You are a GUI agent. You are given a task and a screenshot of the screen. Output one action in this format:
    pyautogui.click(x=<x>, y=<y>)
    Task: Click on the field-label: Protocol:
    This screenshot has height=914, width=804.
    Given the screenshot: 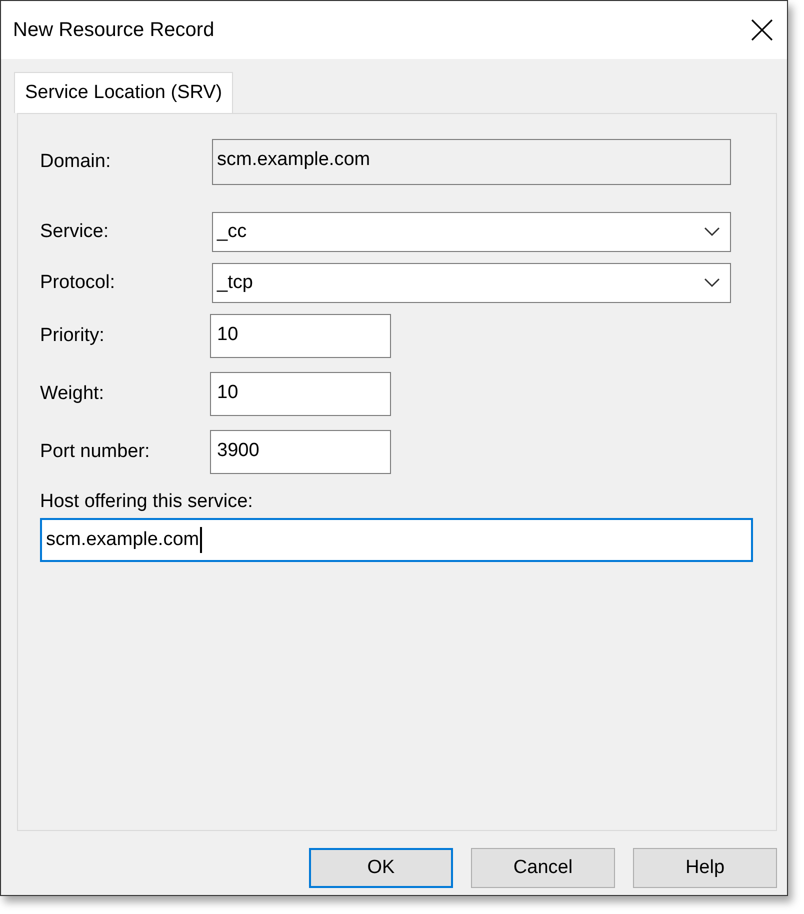 What is the action you would take?
    pyautogui.click(x=77, y=282)
    